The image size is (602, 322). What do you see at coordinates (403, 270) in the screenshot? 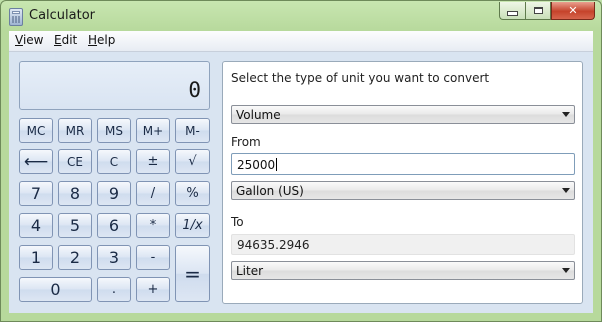
I see `to-unit-dropdown: Liter` at bounding box center [403, 270].